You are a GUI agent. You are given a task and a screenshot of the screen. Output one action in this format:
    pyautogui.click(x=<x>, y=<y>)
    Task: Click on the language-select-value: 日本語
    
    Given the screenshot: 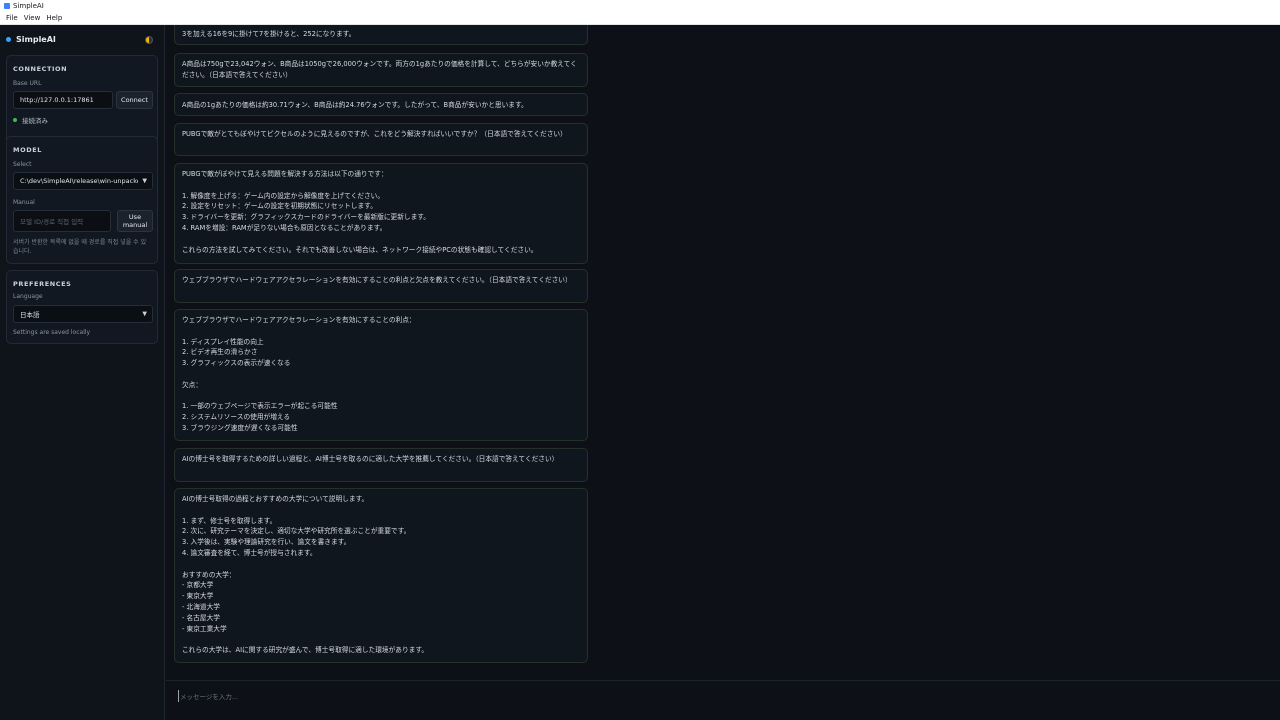 What is the action you would take?
    pyautogui.click(x=30, y=315)
    